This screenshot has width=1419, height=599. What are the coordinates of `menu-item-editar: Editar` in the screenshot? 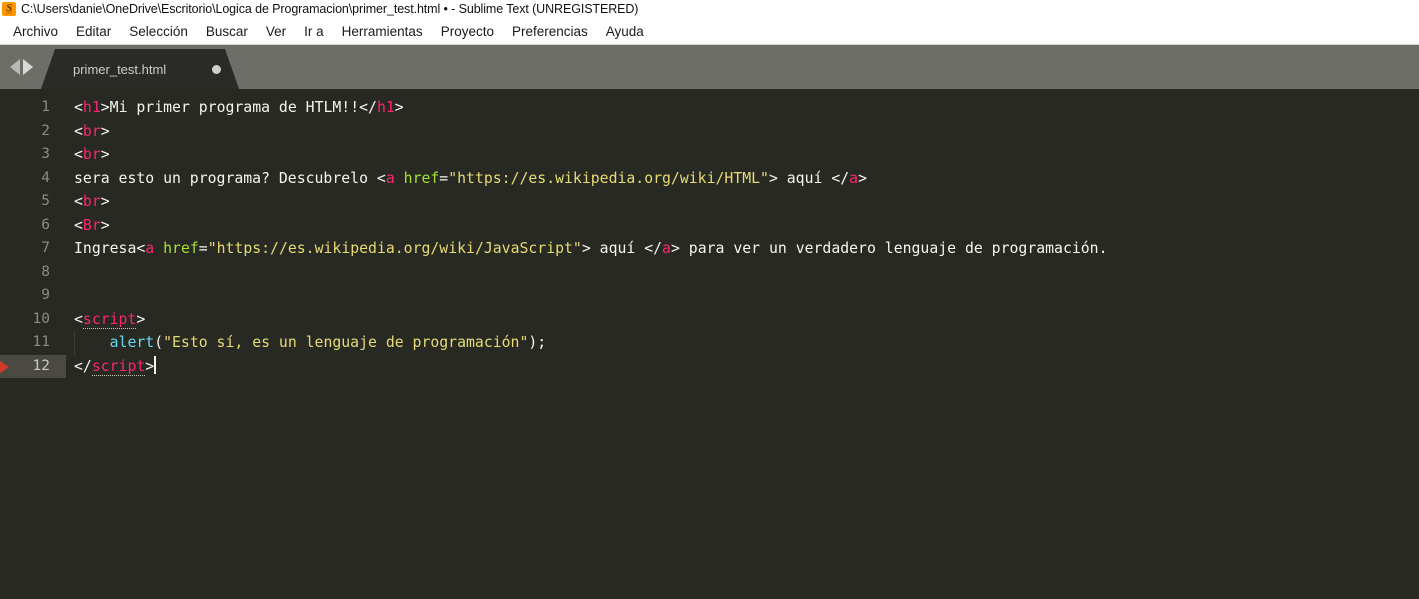 It's located at (93, 31).